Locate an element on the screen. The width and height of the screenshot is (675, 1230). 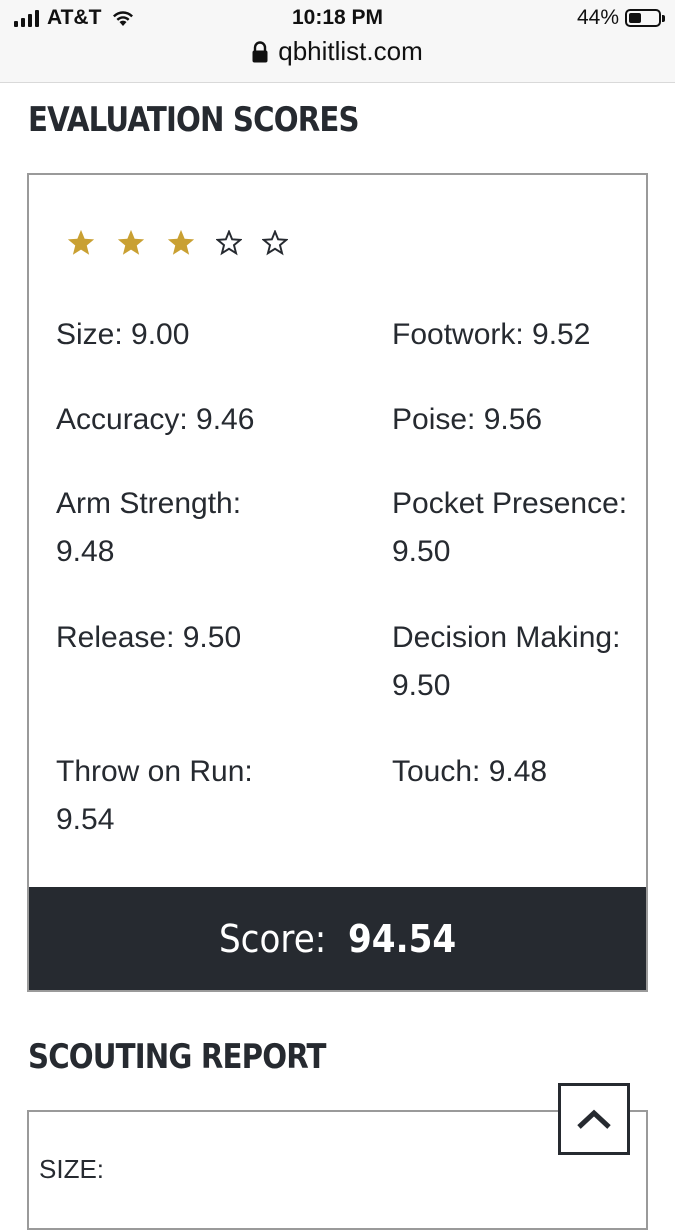
url-text: qbhitlist.com is located at coordinates (350, 51).